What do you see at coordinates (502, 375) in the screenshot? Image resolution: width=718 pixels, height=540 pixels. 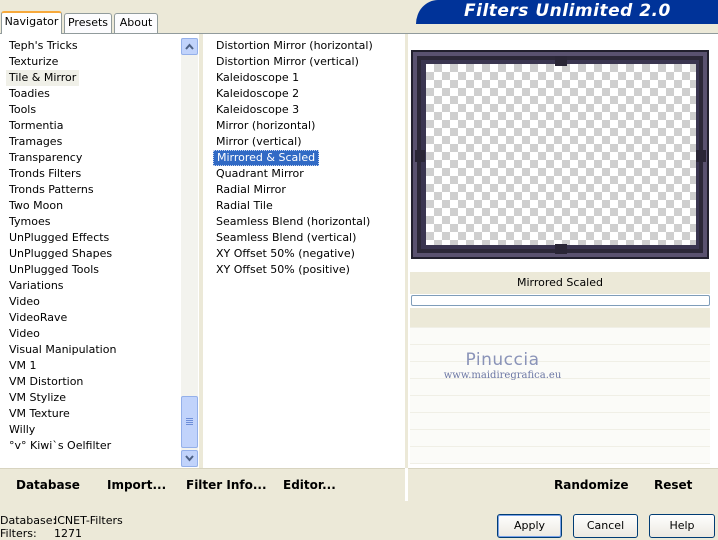 I see `watermark-url: www.maidiregrafica.eu` at bounding box center [502, 375].